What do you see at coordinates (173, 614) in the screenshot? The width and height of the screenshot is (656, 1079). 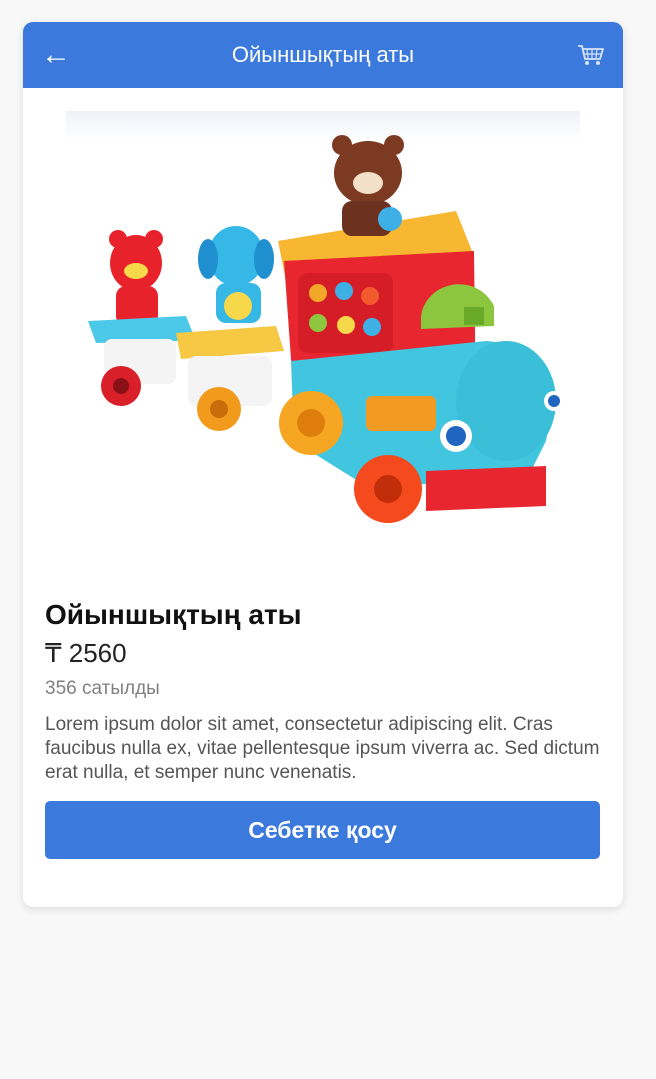 I see `product-title: Ойыншықтың аты` at bounding box center [173, 614].